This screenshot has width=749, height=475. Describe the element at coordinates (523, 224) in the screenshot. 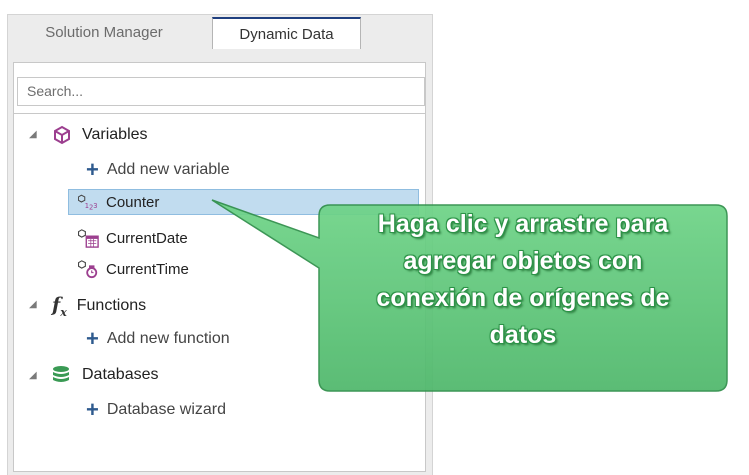

I see `callout-line: Haga clic y arrastre para` at that location.